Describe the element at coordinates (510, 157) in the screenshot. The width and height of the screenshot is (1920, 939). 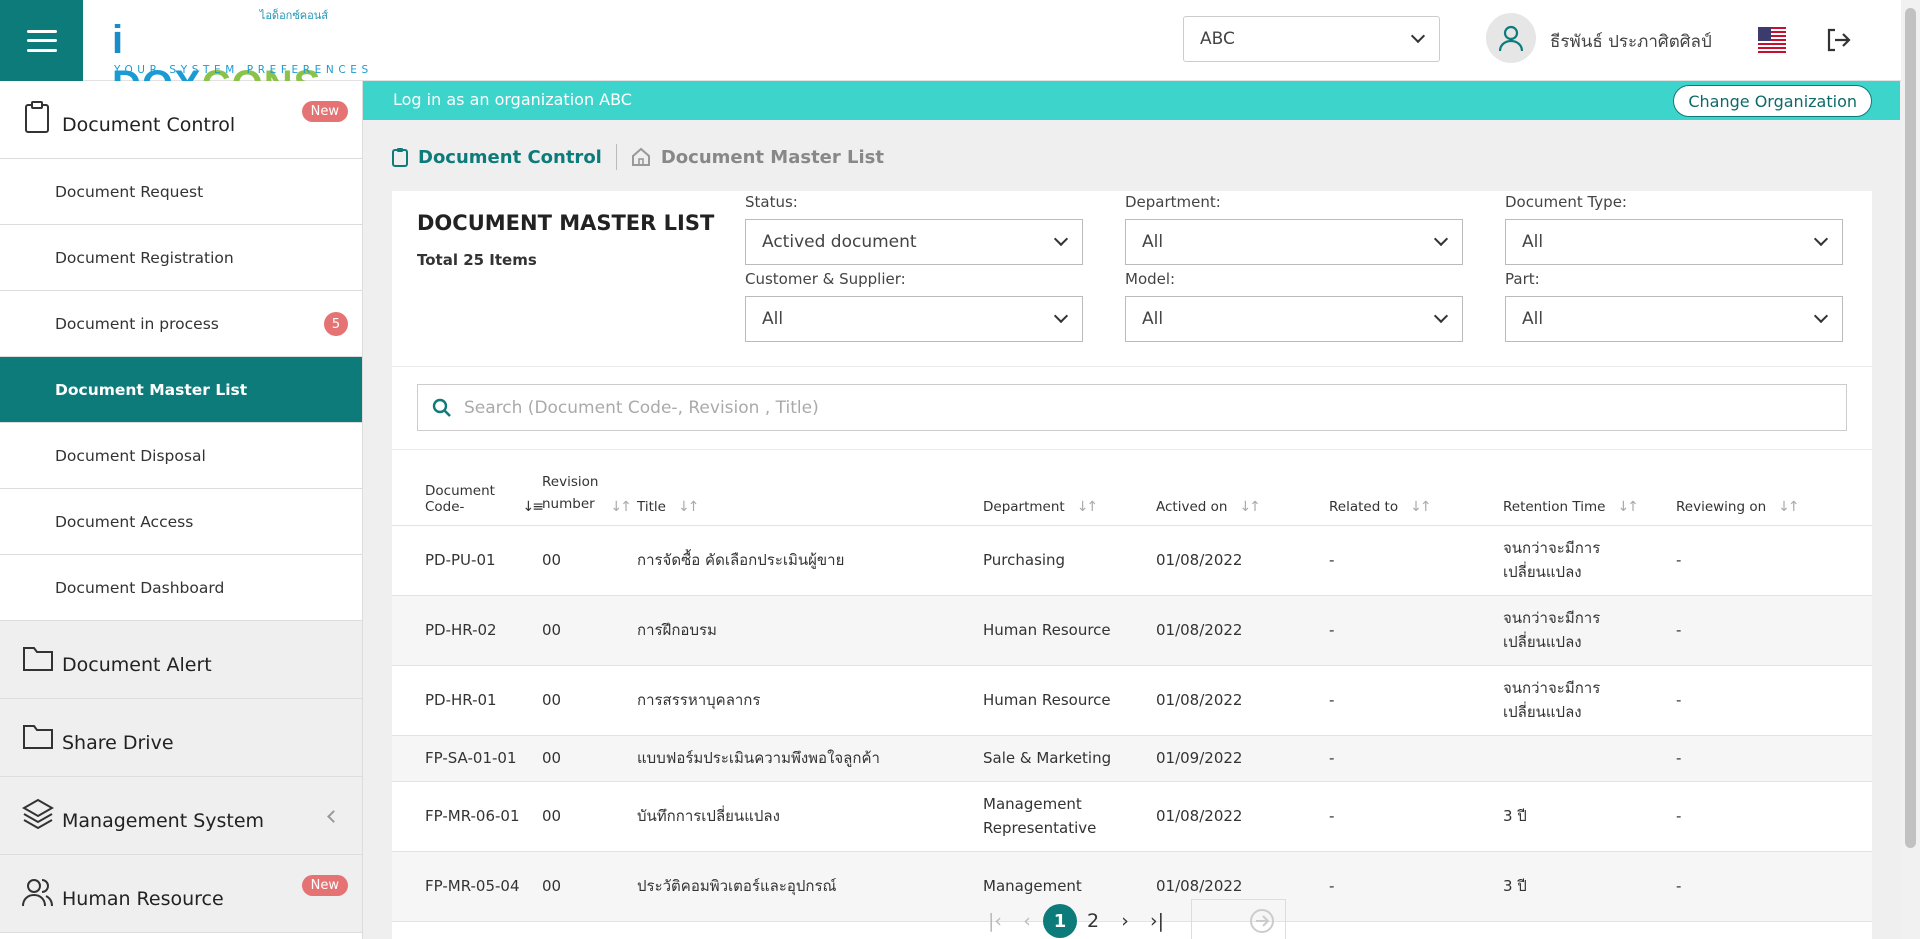
I see `breadcrumb-document-control: Document Control` at that location.